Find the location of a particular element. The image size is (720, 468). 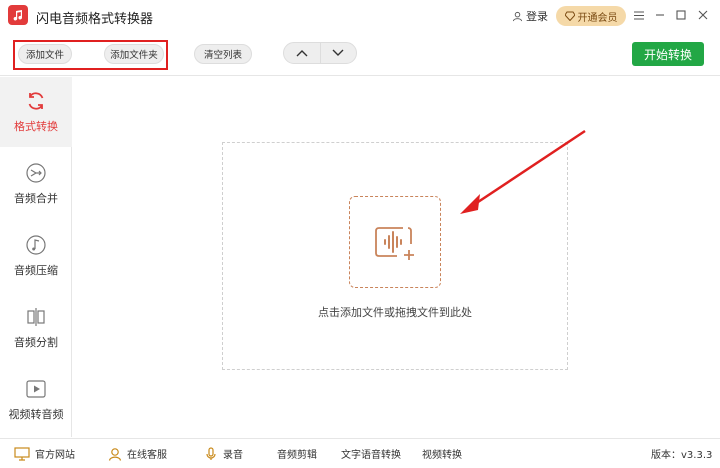

hamburger-icon is located at coordinates (639, 15).